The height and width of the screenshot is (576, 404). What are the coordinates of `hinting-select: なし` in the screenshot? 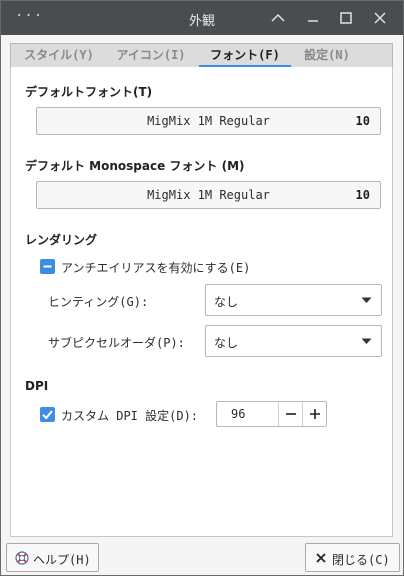 It's located at (293, 300).